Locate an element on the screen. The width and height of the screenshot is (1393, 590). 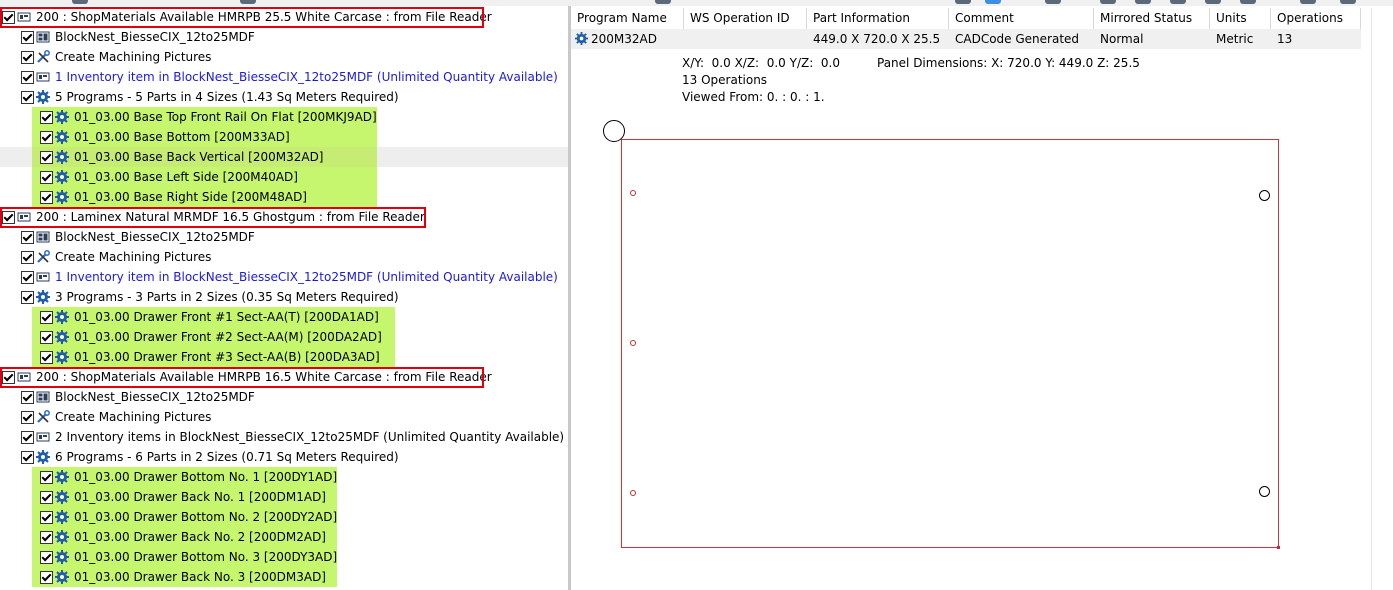
column-header-comment: Comment is located at coordinates (1021, 18).